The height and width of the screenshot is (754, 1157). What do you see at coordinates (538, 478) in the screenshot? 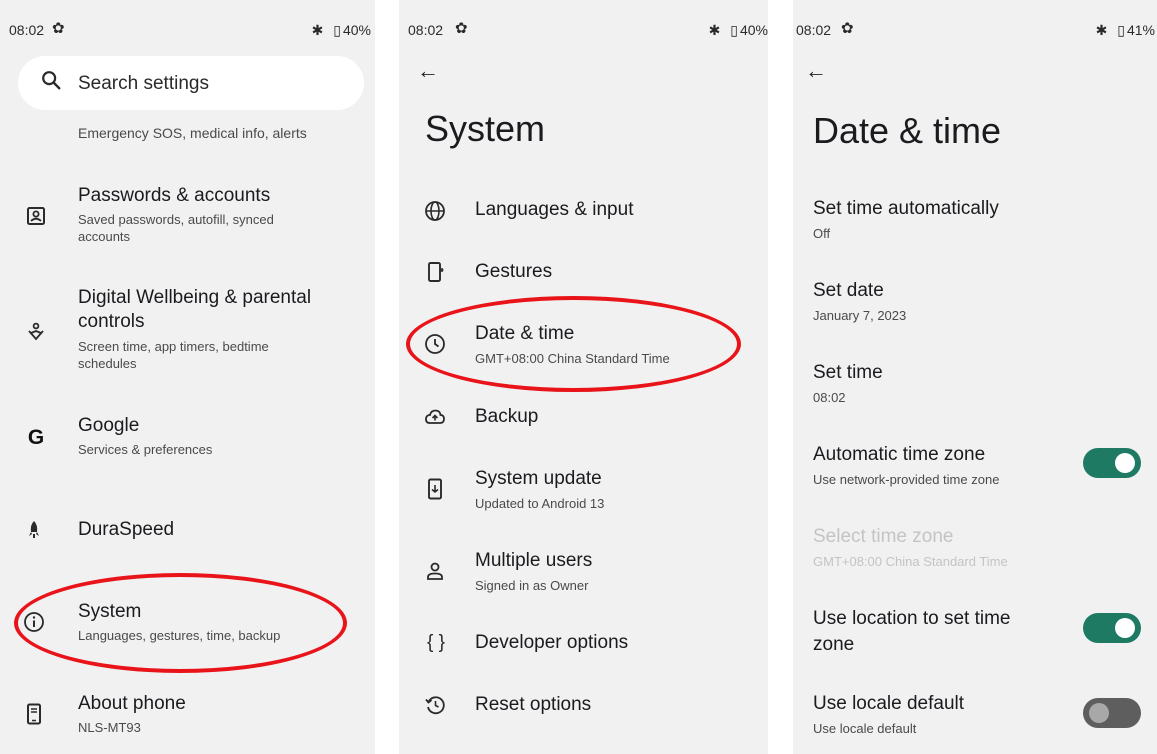
I see `item-title: System update` at bounding box center [538, 478].